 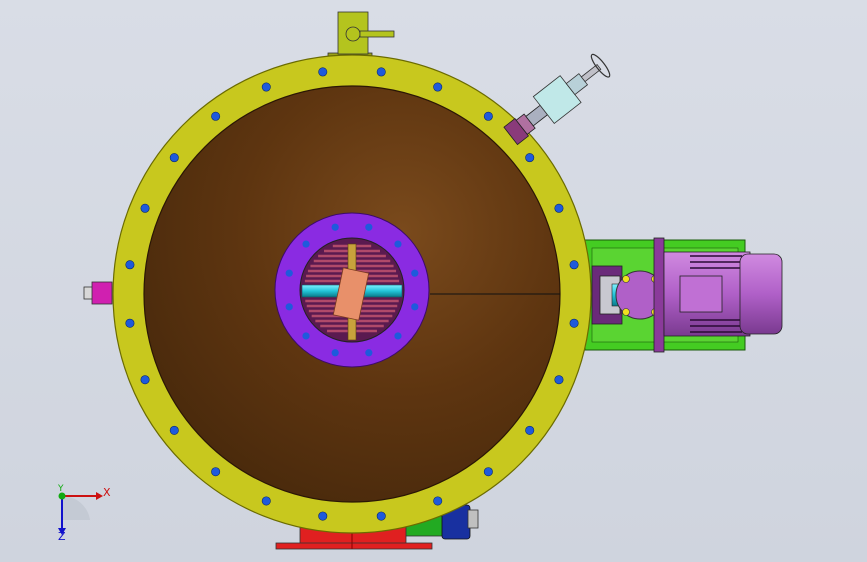 I want to click on coordinate-triad, so click(x=80, y=513).